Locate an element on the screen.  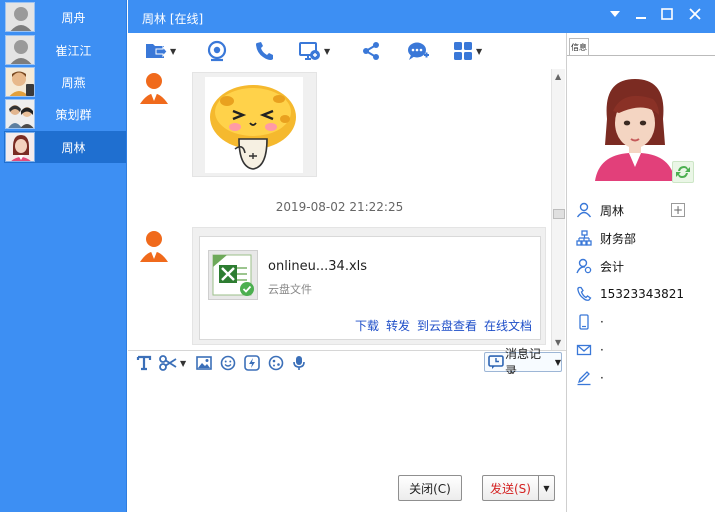
message-timestamp: 2019-08-02 21:22:25 is located at coordinates (339, 207).